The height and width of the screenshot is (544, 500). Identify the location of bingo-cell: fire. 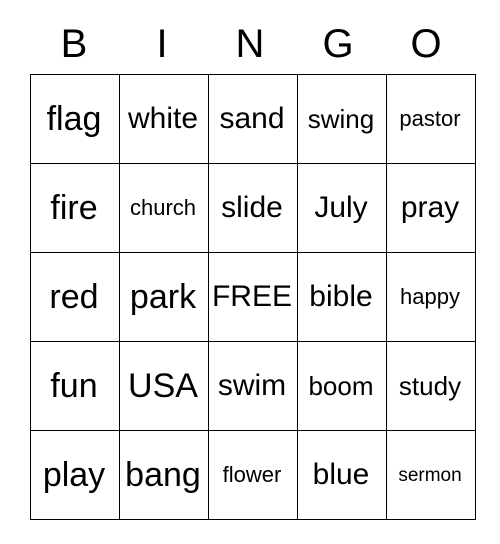
(75, 208).